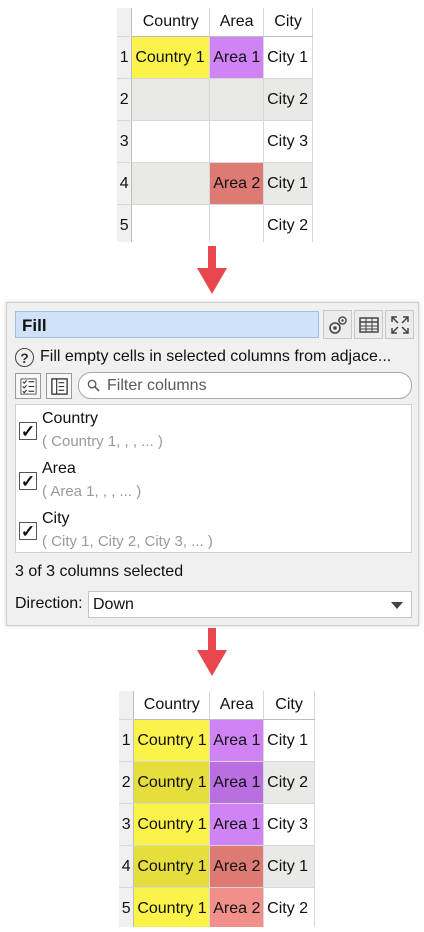  Describe the element at coordinates (99, 571) in the screenshot. I see `selection-status: 3 of 3 columns selected` at that location.